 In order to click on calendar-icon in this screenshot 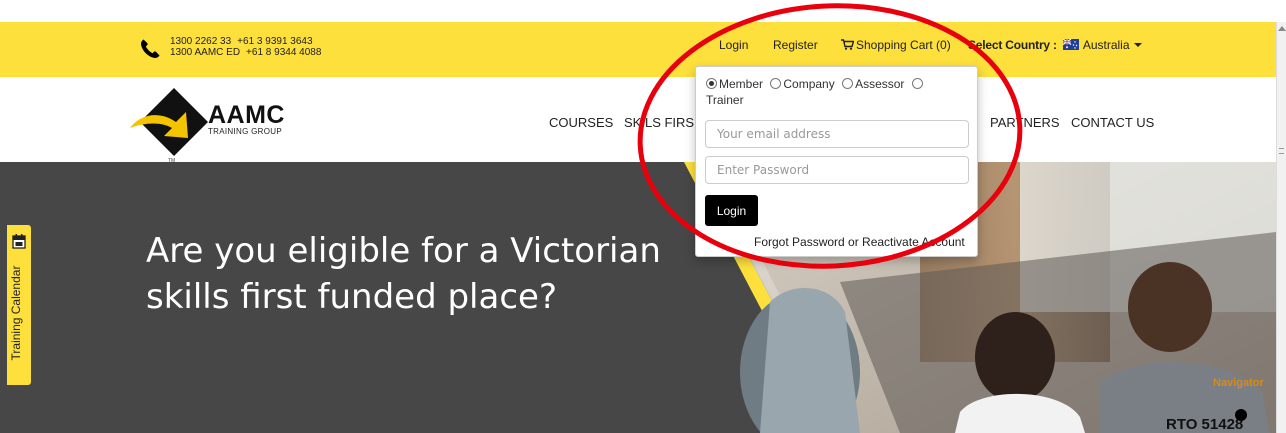, I will do `click(19, 241)`.